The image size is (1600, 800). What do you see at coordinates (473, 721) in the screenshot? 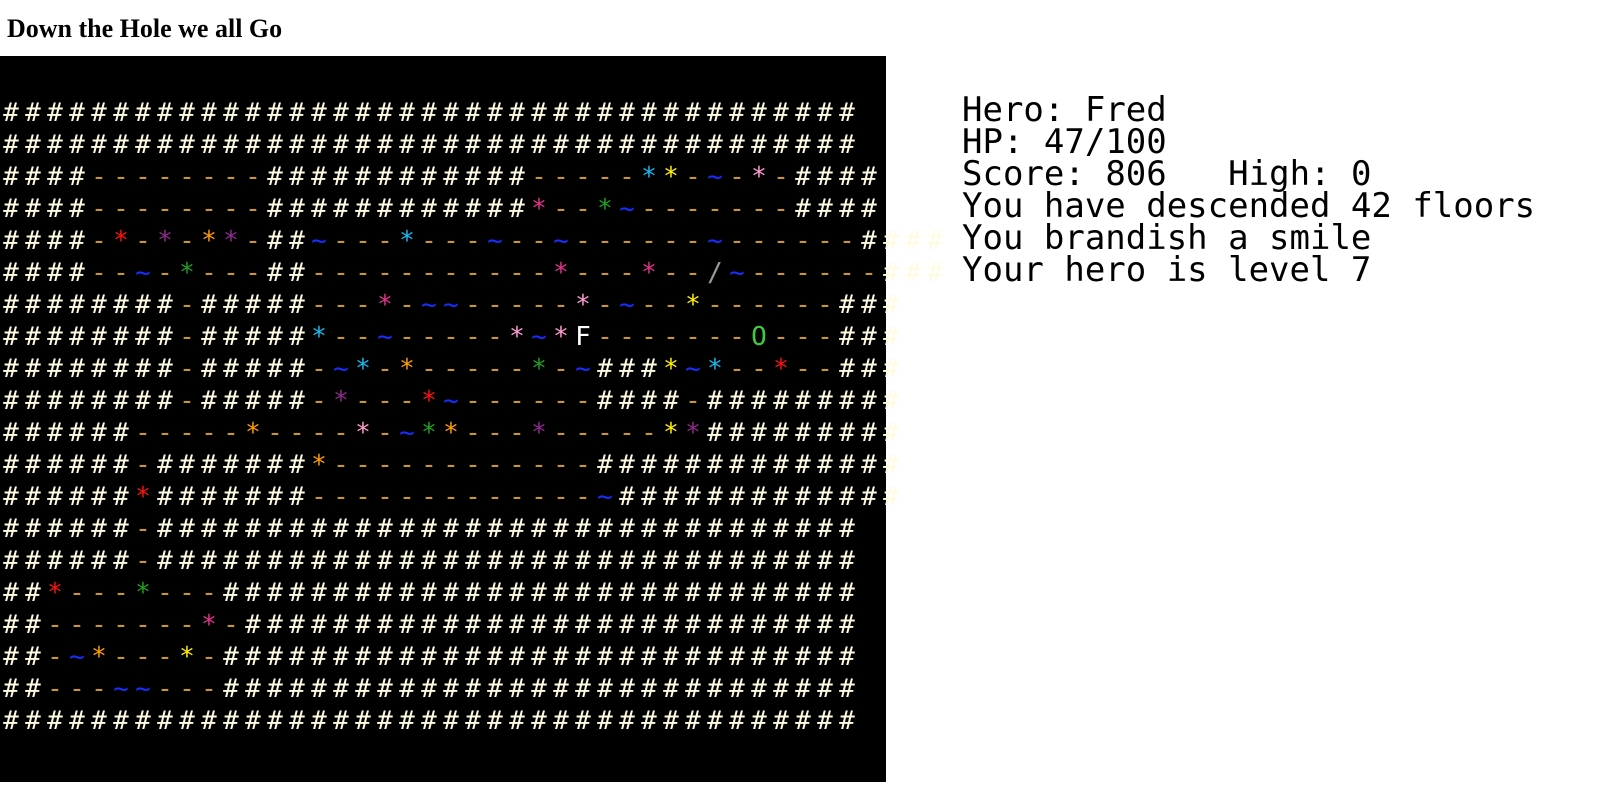
I see `map-row: # # # # # # # # # # # # # # # # # # # # # # # # # # # # # # # # # # # # # # #` at bounding box center [473, 721].